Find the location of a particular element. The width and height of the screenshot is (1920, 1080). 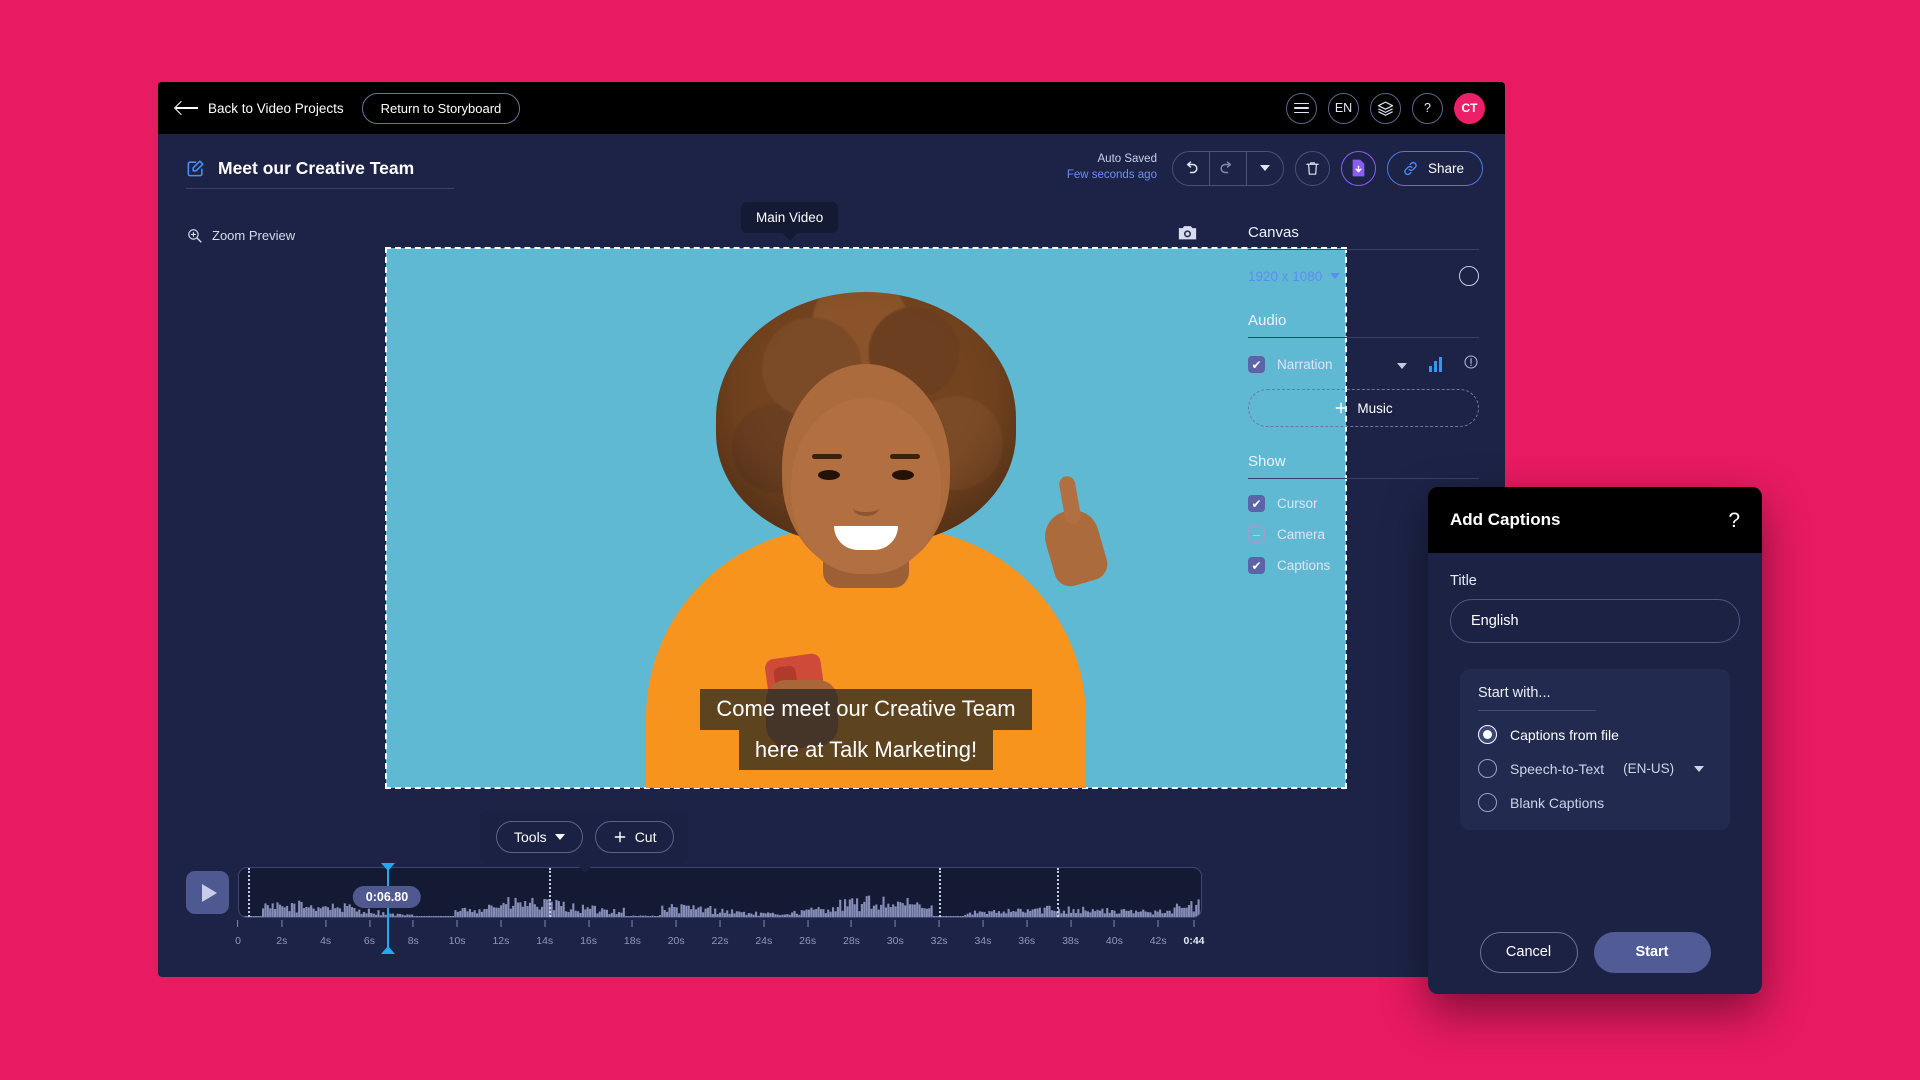

edit-title-icon is located at coordinates (195, 168).